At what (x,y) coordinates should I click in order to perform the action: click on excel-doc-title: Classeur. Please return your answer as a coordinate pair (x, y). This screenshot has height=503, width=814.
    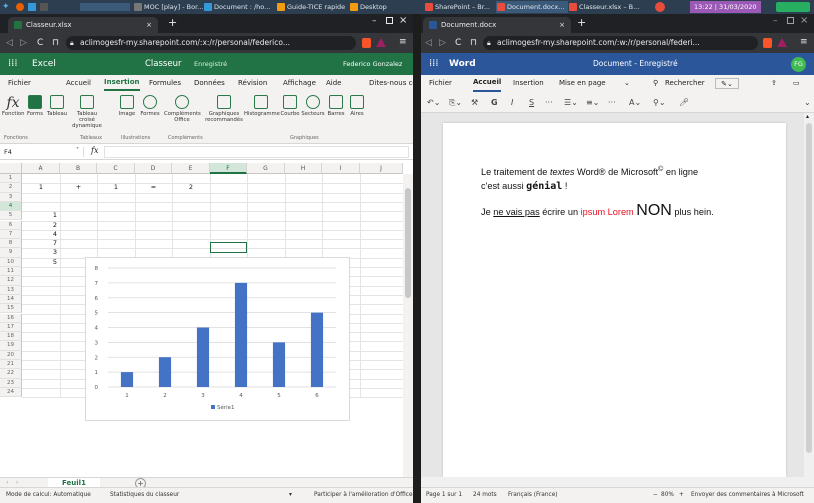
    Looking at the image, I should click on (163, 64).